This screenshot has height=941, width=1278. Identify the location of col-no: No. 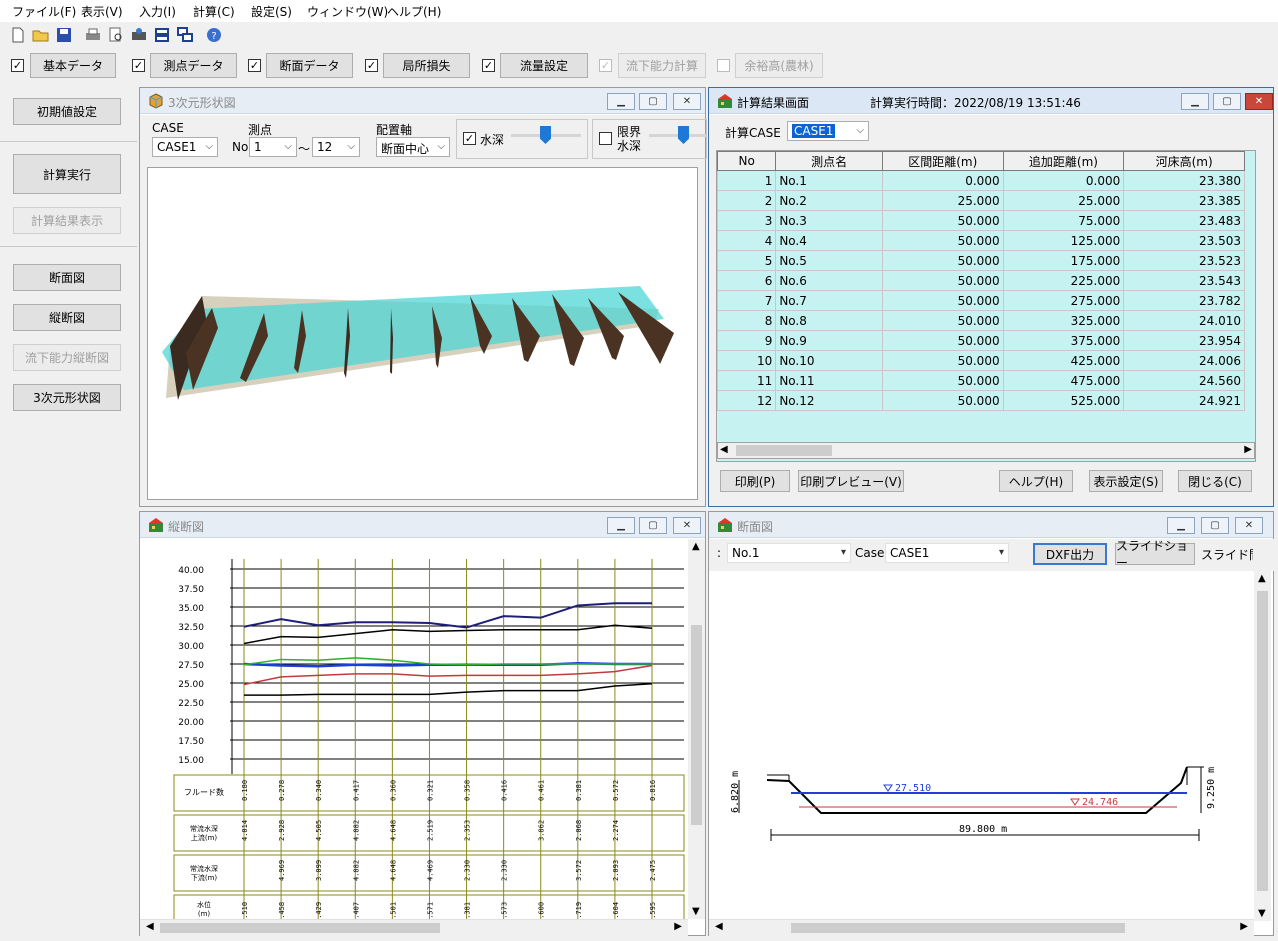
(747, 161).